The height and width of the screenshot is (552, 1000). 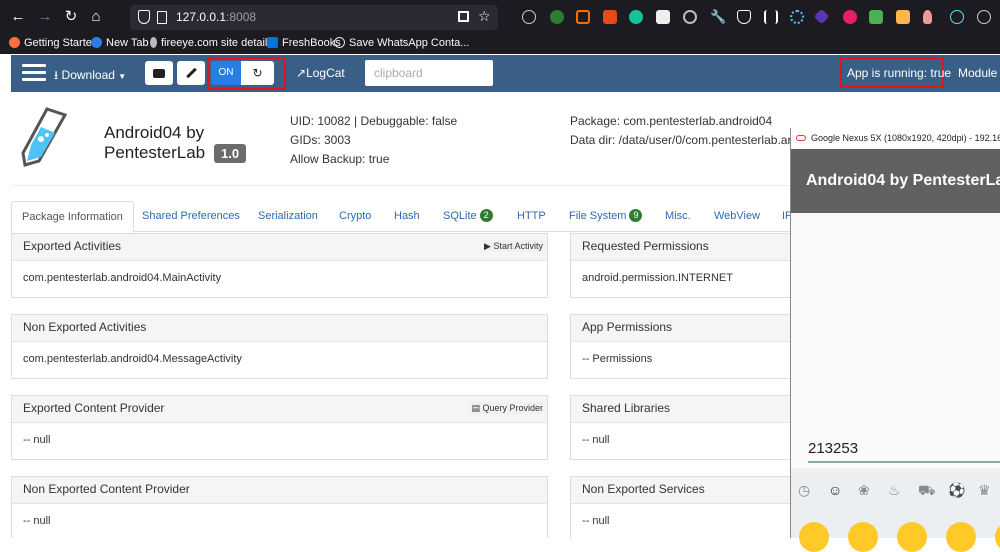 I want to click on tab-hash: Hash, so click(x=407, y=216).